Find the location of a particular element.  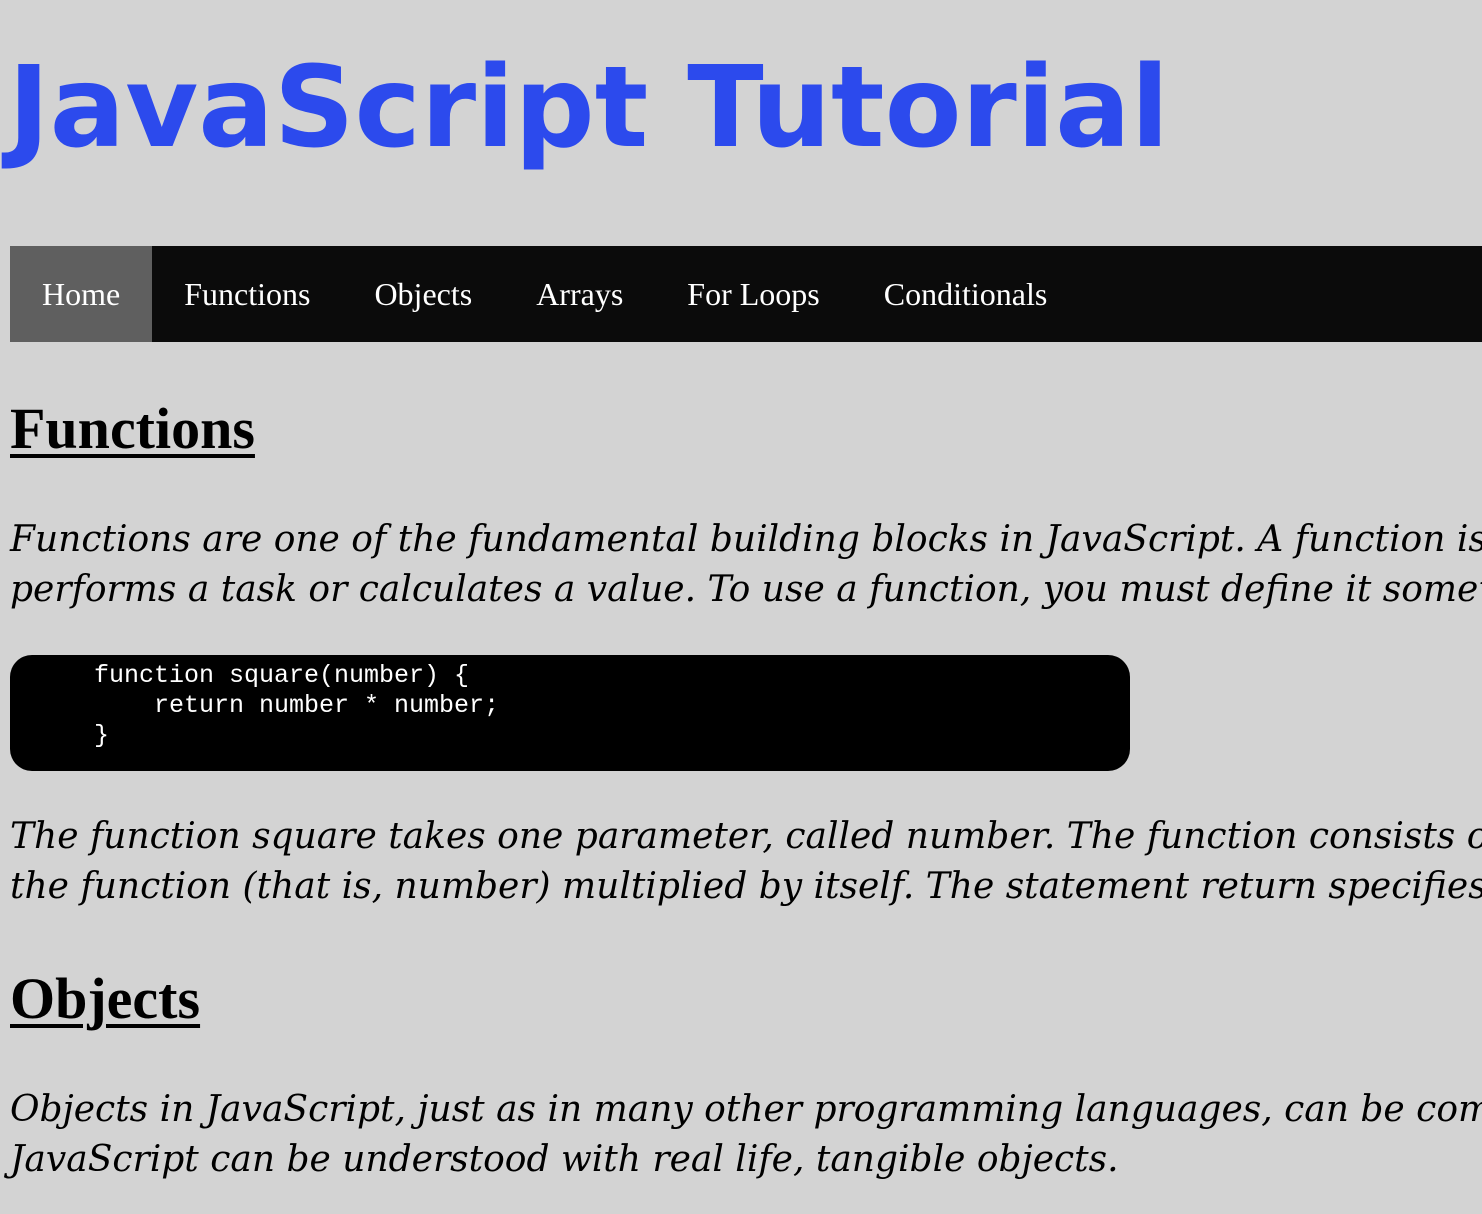

nav-item-arrays: Arrays is located at coordinates (579, 294).